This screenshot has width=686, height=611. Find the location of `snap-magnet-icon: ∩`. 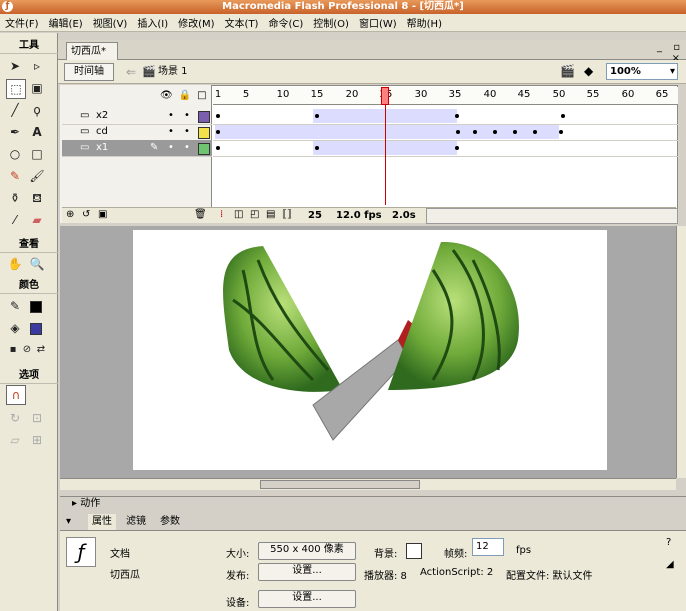

snap-magnet-icon: ∩ is located at coordinates (16, 395).